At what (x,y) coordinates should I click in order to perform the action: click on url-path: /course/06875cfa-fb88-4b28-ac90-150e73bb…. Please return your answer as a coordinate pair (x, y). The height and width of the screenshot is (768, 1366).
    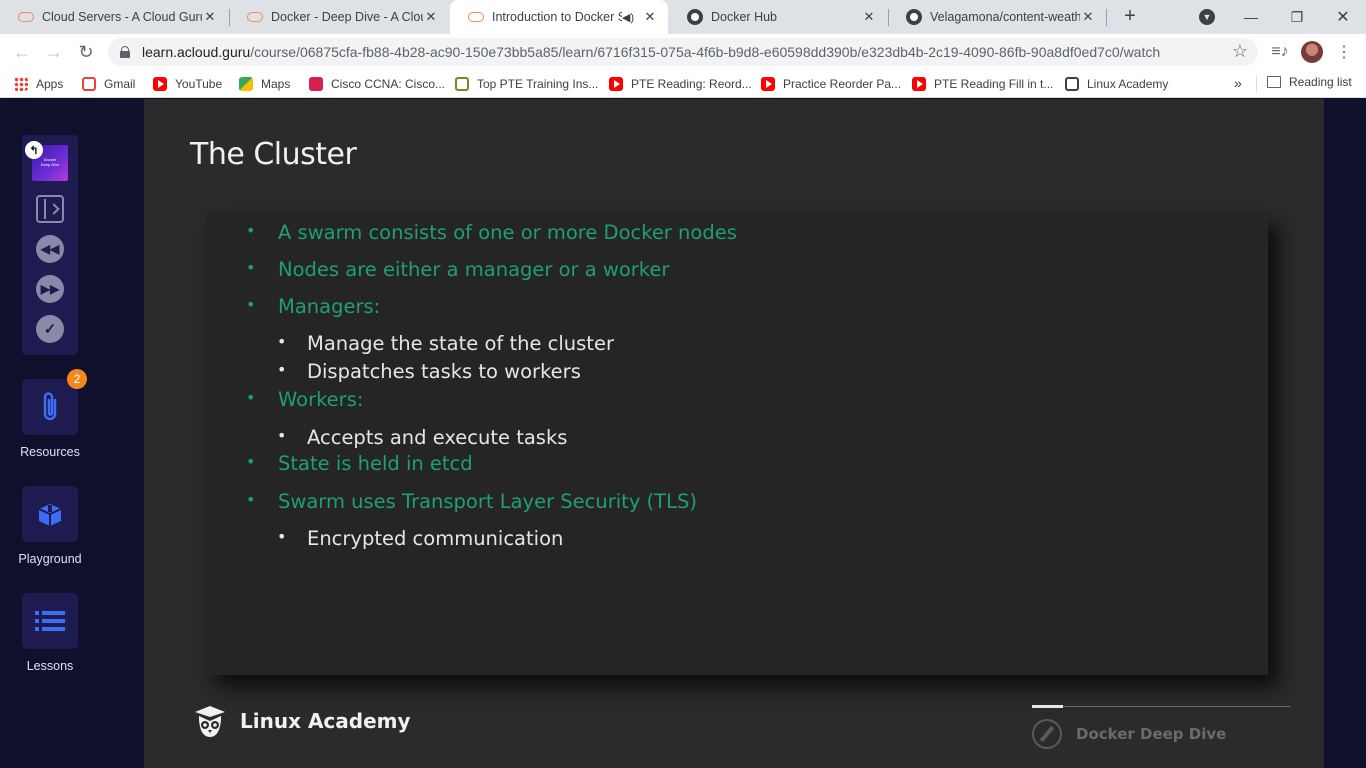
    Looking at the image, I should click on (705, 52).